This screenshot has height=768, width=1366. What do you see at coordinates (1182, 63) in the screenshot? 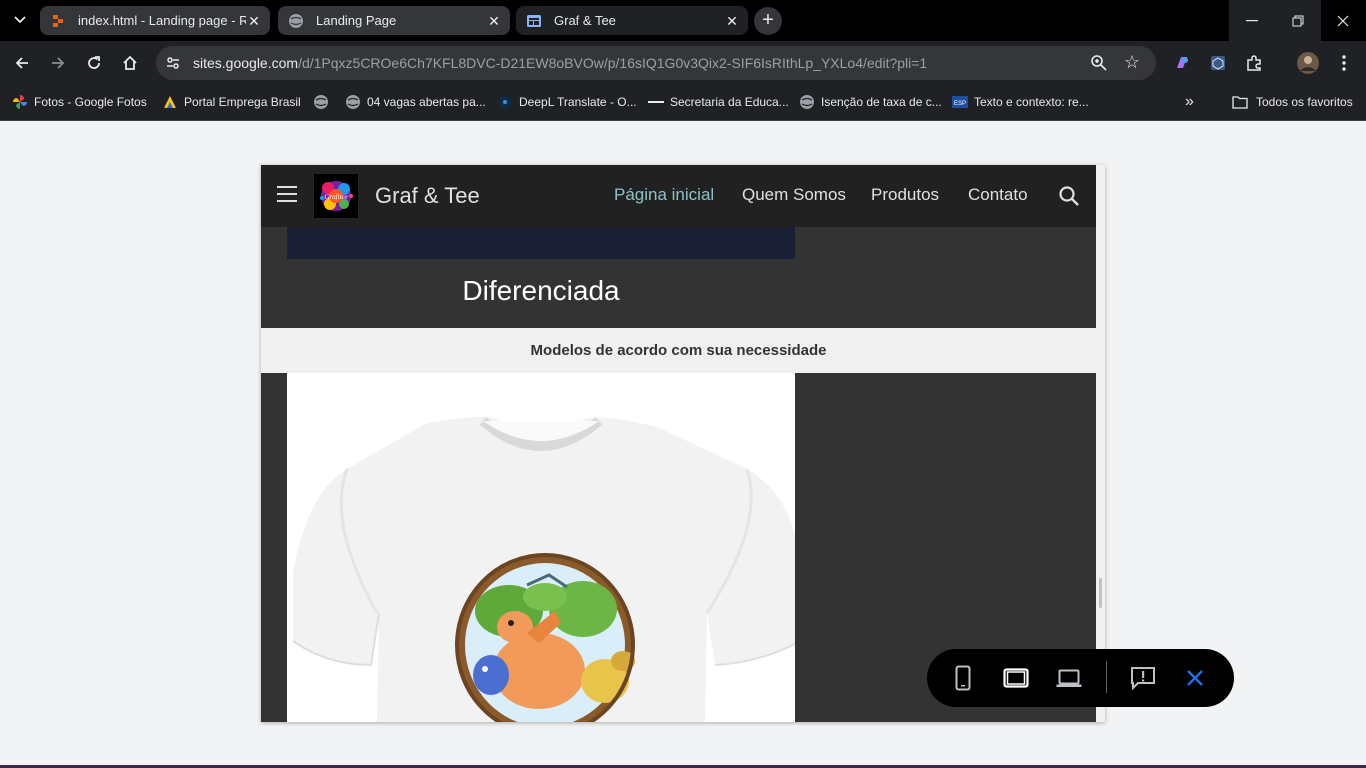
I see `extension-copilot-icon` at bounding box center [1182, 63].